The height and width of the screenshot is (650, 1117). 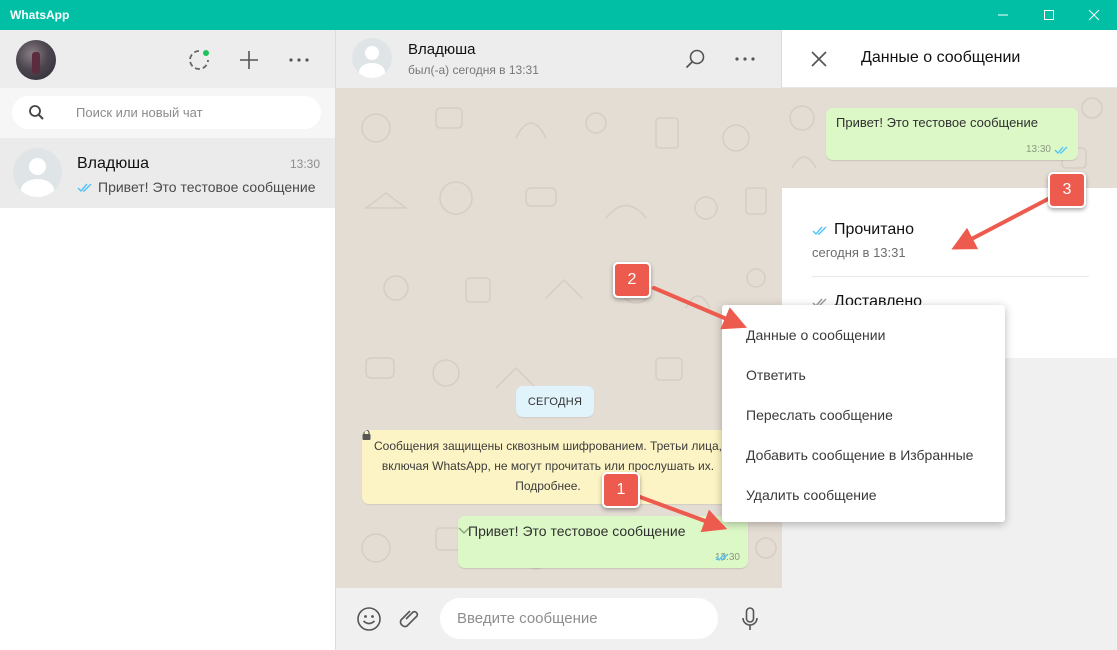 What do you see at coordinates (207, 187) in the screenshot?
I see `chat-preview-text: Привет! Это тестовое сообщение` at bounding box center [207, 187].